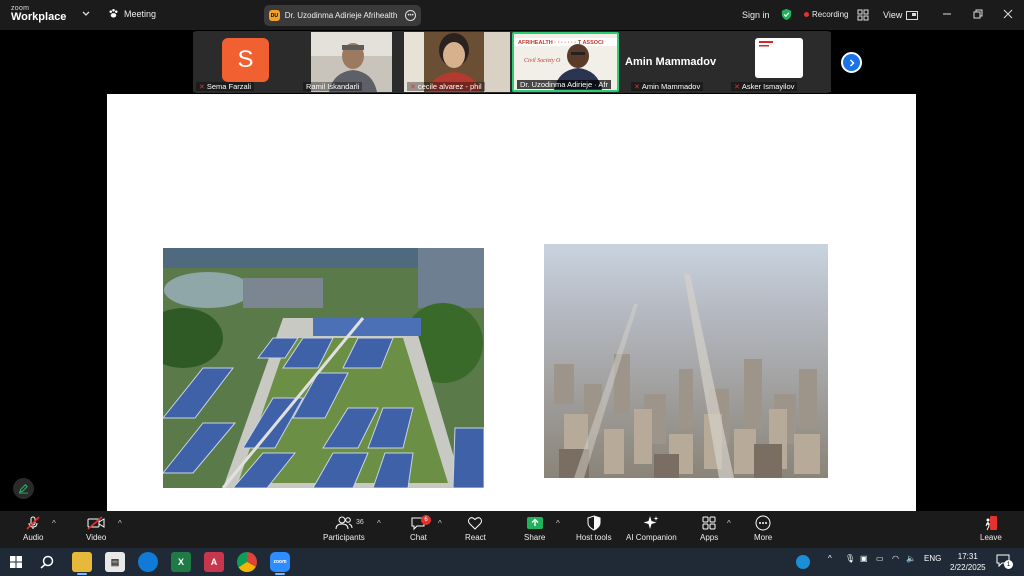 The height and width of the screenshot is (576, 1024). Describe the element at coordinates (651, 528) in the screenshot. I see `ai-companion-button: AI Companion` at that location.